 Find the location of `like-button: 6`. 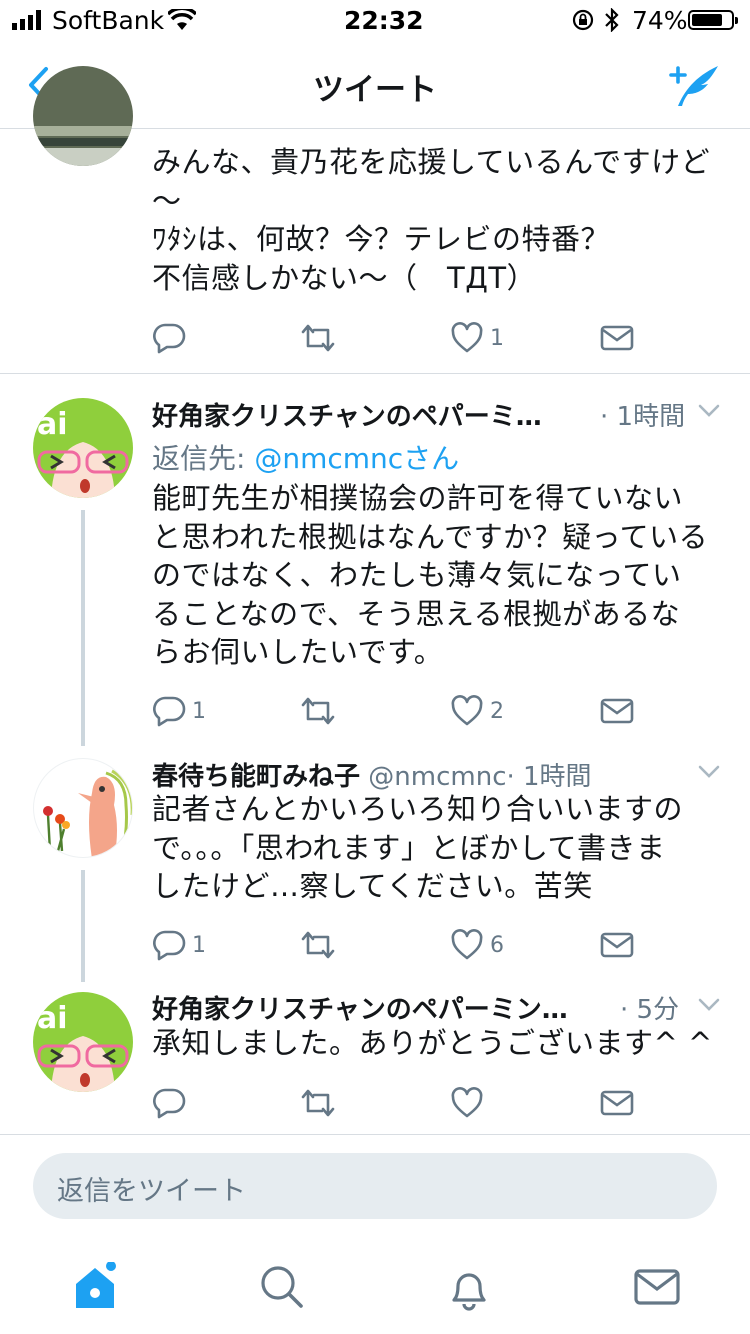

like-button: 6 is located at coordinates (477, 945).